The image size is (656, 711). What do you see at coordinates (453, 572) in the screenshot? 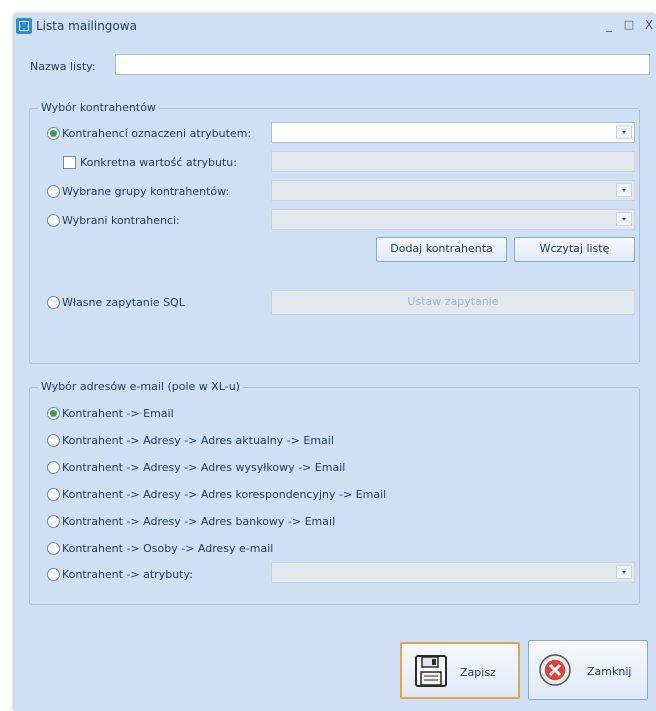
I see `email-attributes-combo` at bounding box center [453, 572].